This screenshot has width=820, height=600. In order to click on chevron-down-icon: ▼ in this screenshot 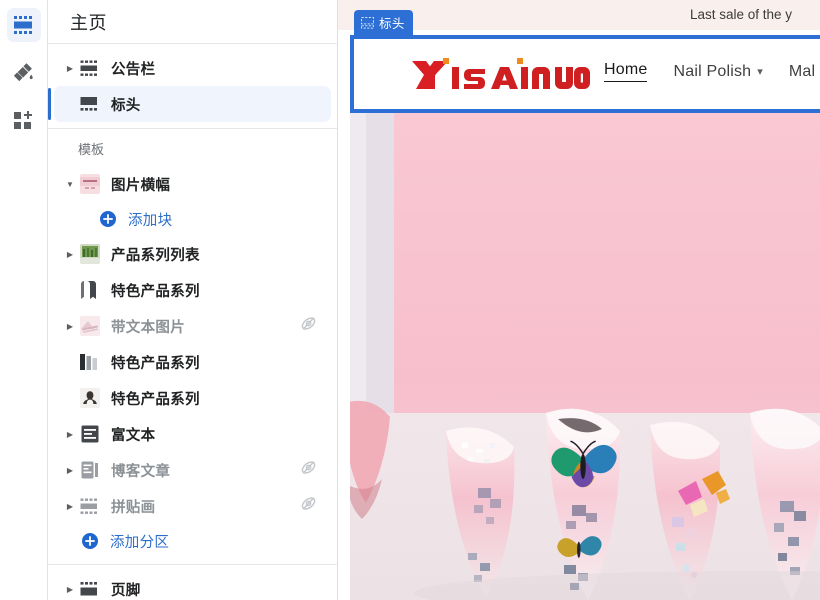, I will do `click(70, 184)`.